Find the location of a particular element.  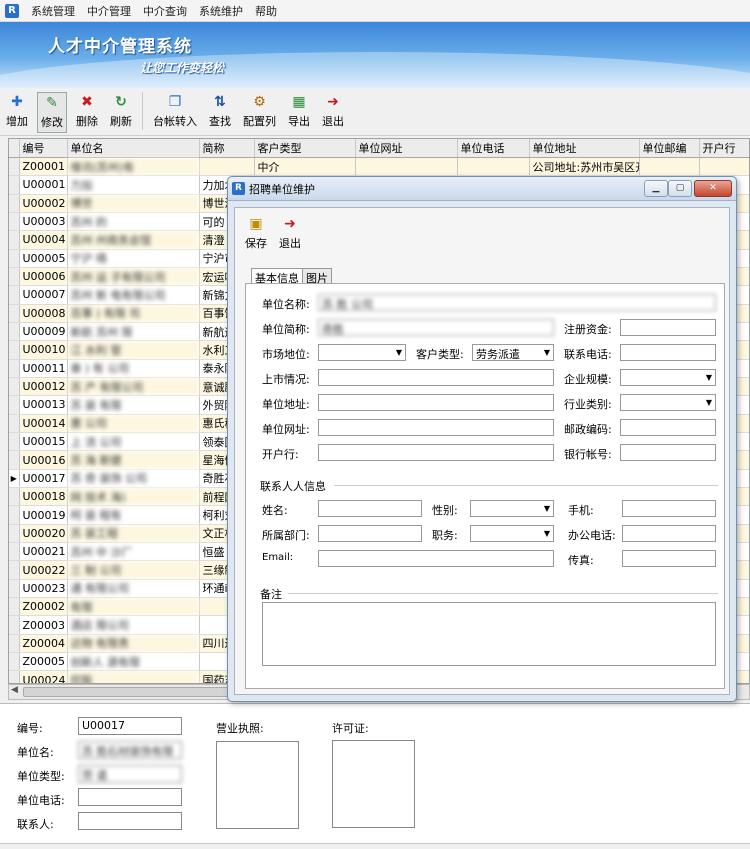

industry-select: ▼ is located at coordinates (668, 402).